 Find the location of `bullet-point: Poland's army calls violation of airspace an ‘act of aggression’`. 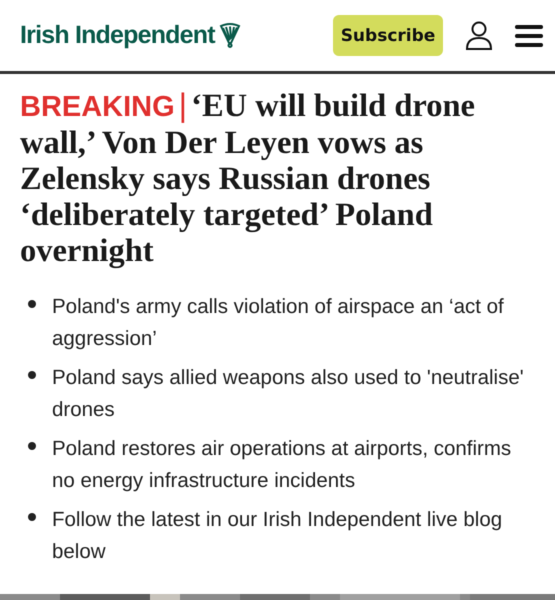

bullet-point: Poland's army calls violation of airspace an ‘act of aggression’ is located at coordinates (278, 323).